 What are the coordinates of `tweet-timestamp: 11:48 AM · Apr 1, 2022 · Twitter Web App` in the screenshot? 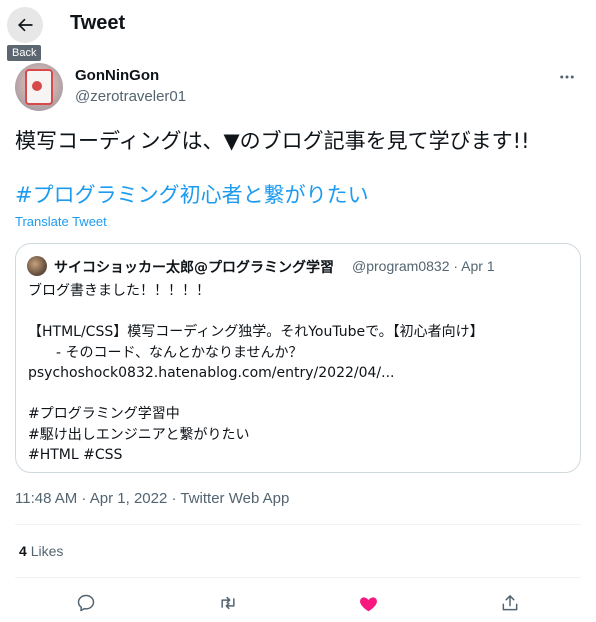 It's located at (152, 498).